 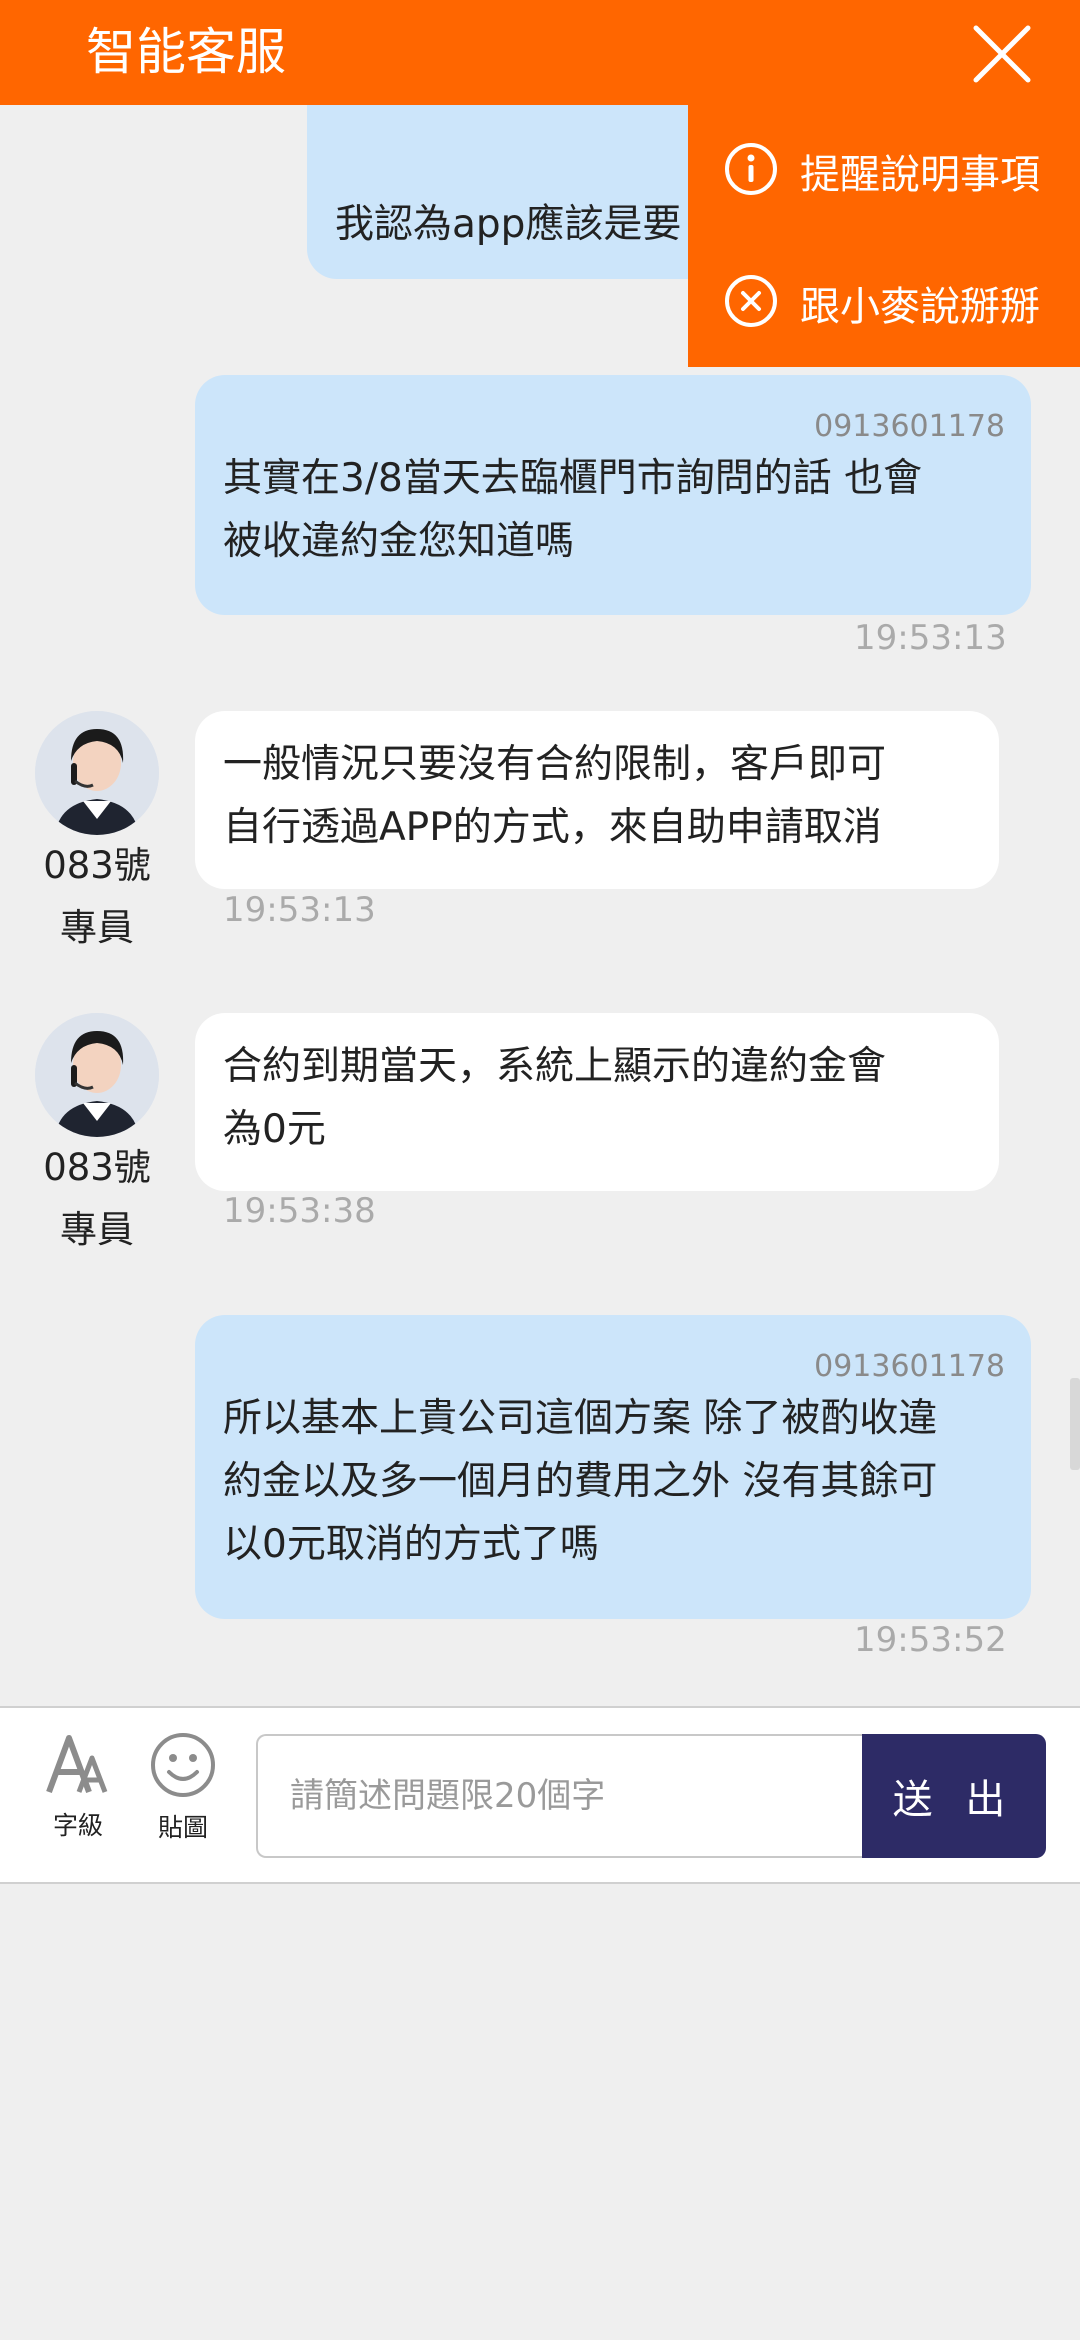 What do you see at coordinates (884, 236) in the screenshot?
I see `options-menu: 提醒說明事項 跟小麥說掰掰` at bounding box center [884, 236].